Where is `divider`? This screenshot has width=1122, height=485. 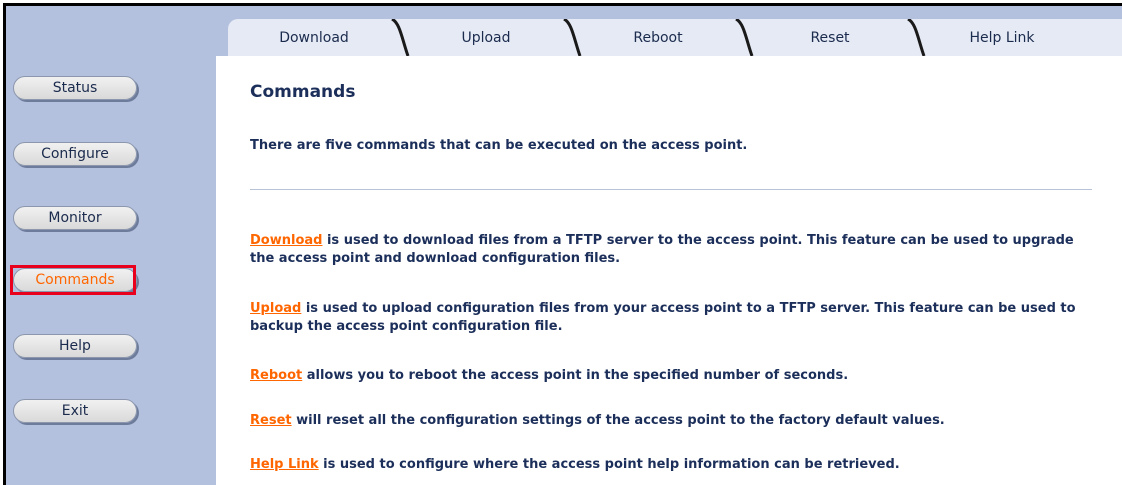 divider is located at coordinates (671, 189).